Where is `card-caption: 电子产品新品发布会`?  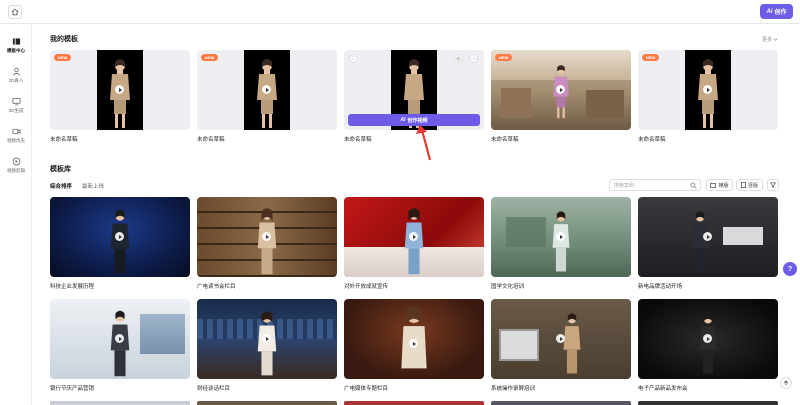 card-caption: 电子产品新品发布会 is located at coordinates (663, 389).